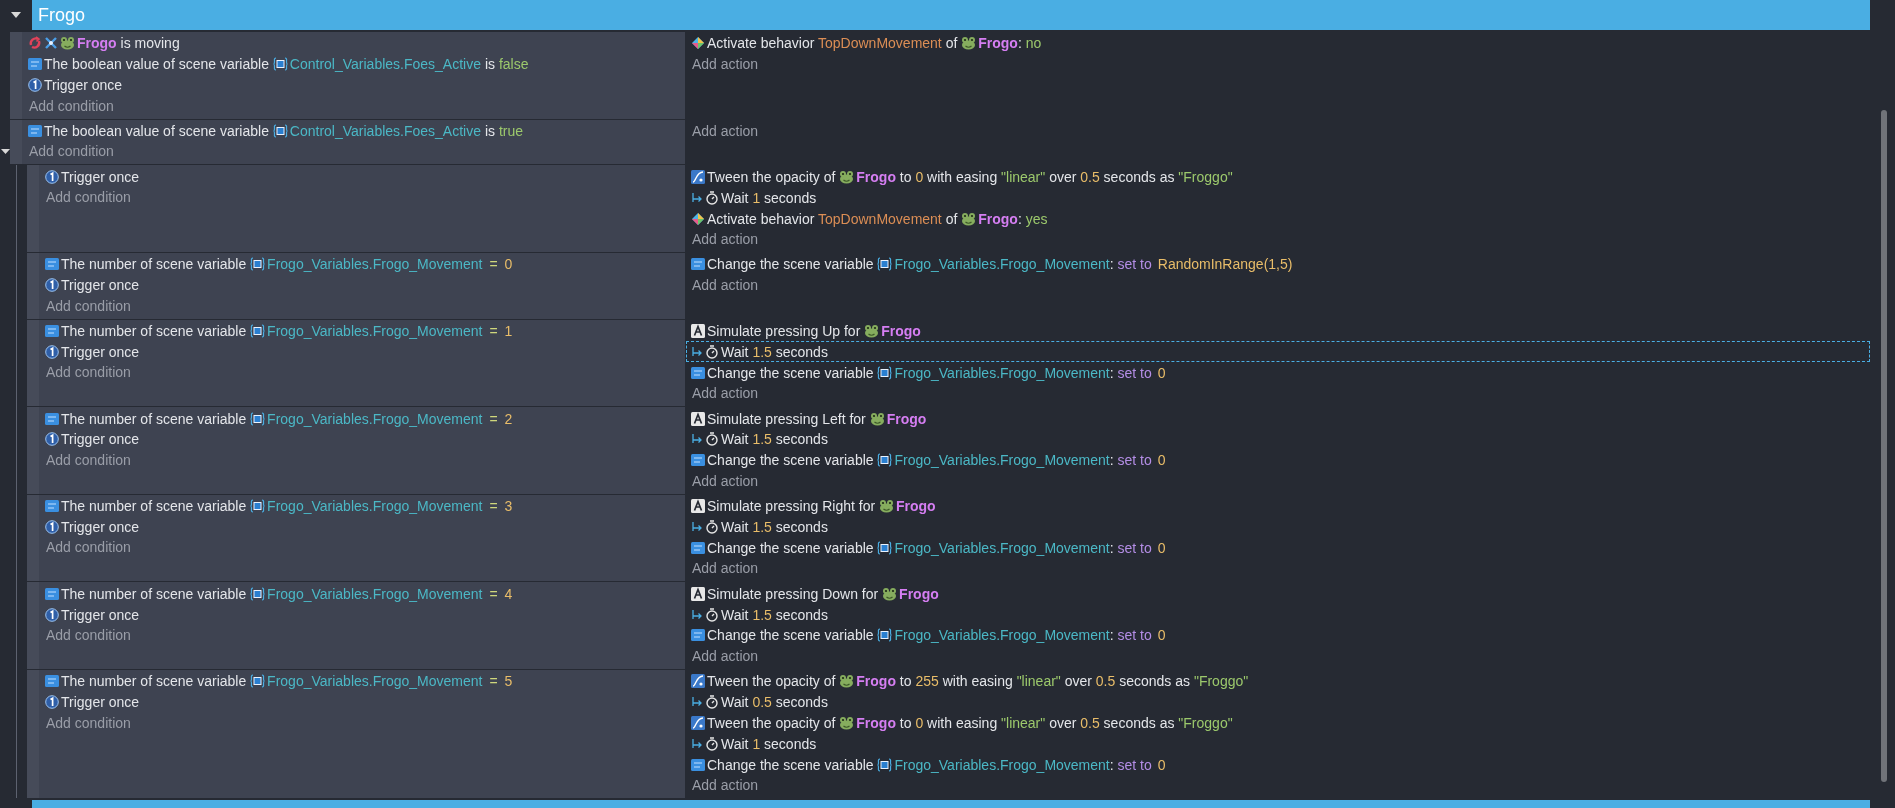  What do you see at coordinates (772, 723) in the screenshot?
I see `action-text: Tween the opacity of` at bounding box center [772, 723].